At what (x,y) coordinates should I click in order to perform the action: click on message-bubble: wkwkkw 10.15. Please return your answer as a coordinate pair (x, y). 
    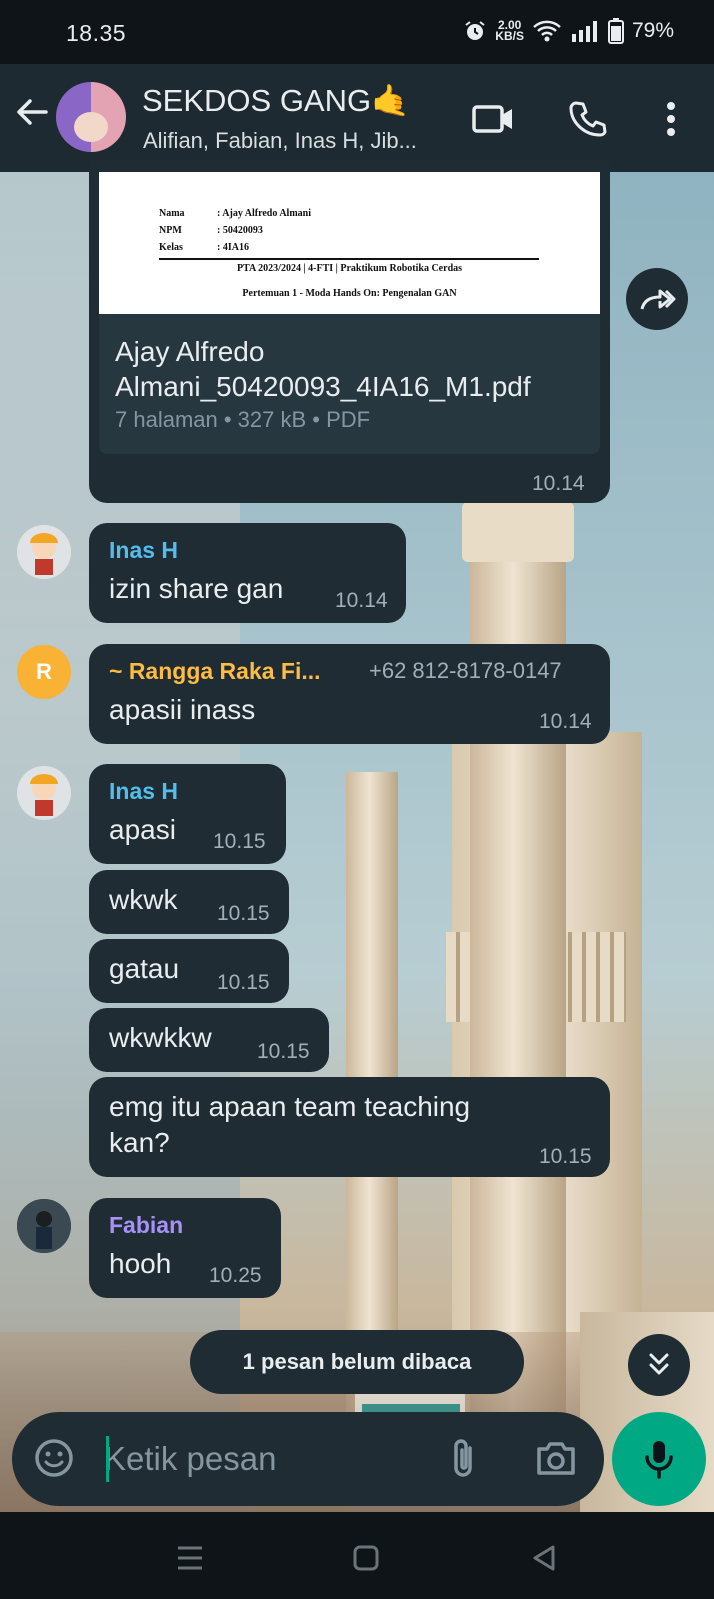
    Looking at the image, I should click on (209, 1040).